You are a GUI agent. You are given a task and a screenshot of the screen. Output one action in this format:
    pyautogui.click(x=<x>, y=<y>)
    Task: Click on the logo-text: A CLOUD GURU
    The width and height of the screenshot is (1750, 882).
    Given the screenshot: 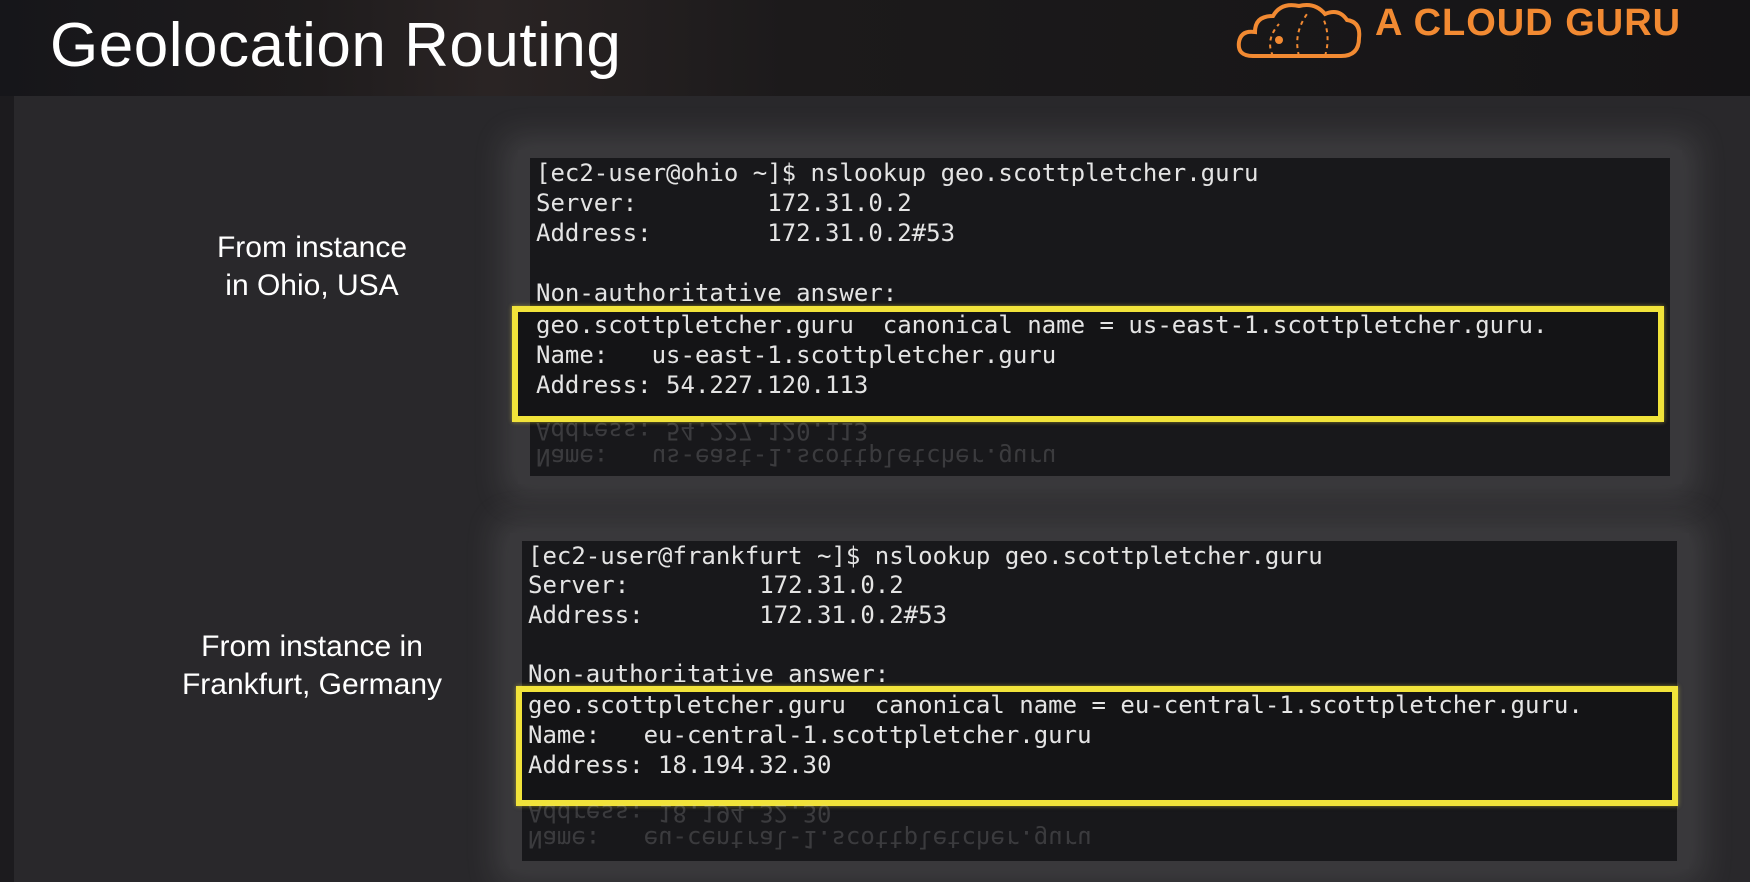 What is the action you would take?
    pyautogui.click(x=1528, y=23)
    